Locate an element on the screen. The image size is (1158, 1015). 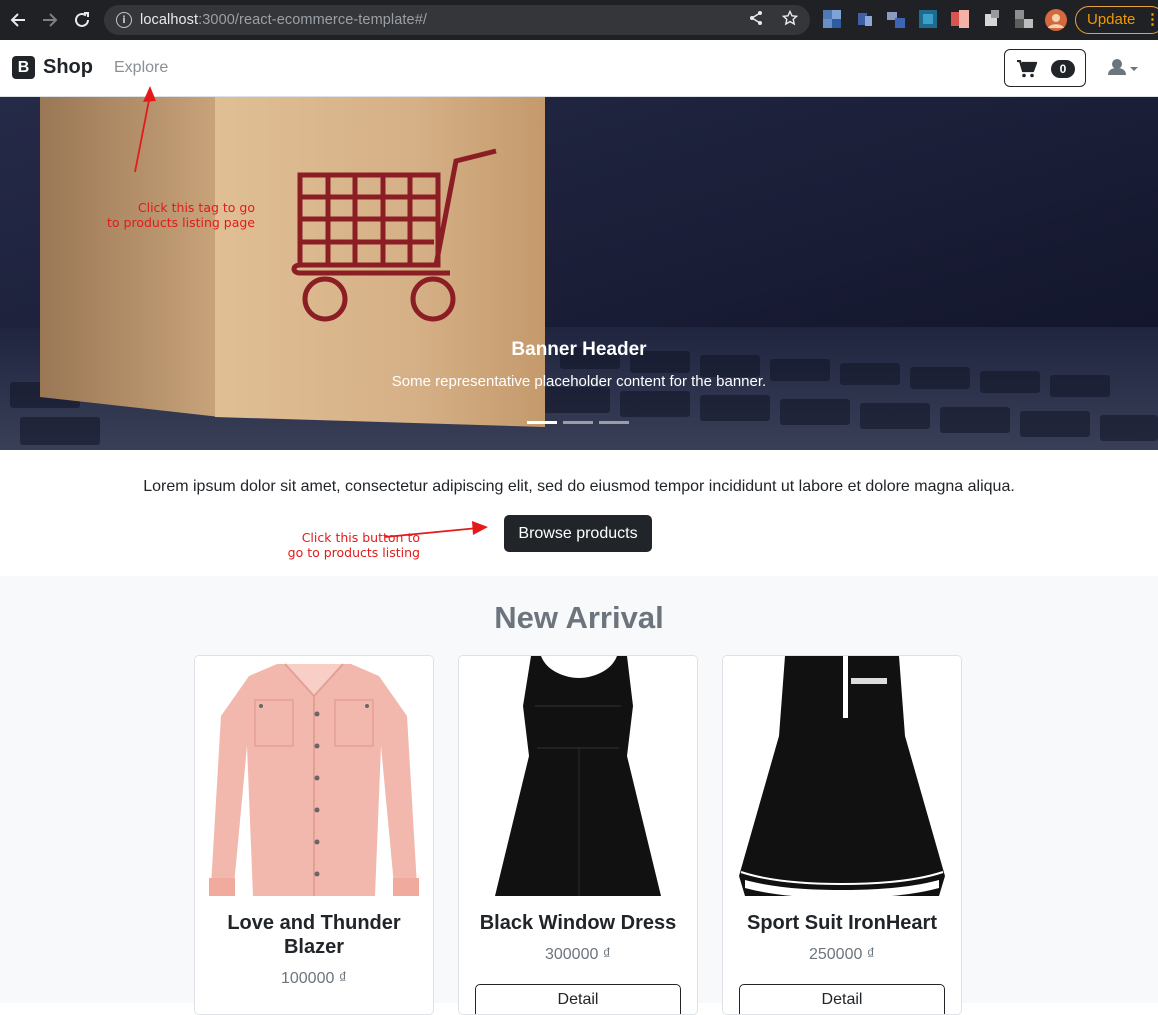
product-card: Sport Suit IronHeart 250000 ₫ Detail is located at coordinates (842, 835).